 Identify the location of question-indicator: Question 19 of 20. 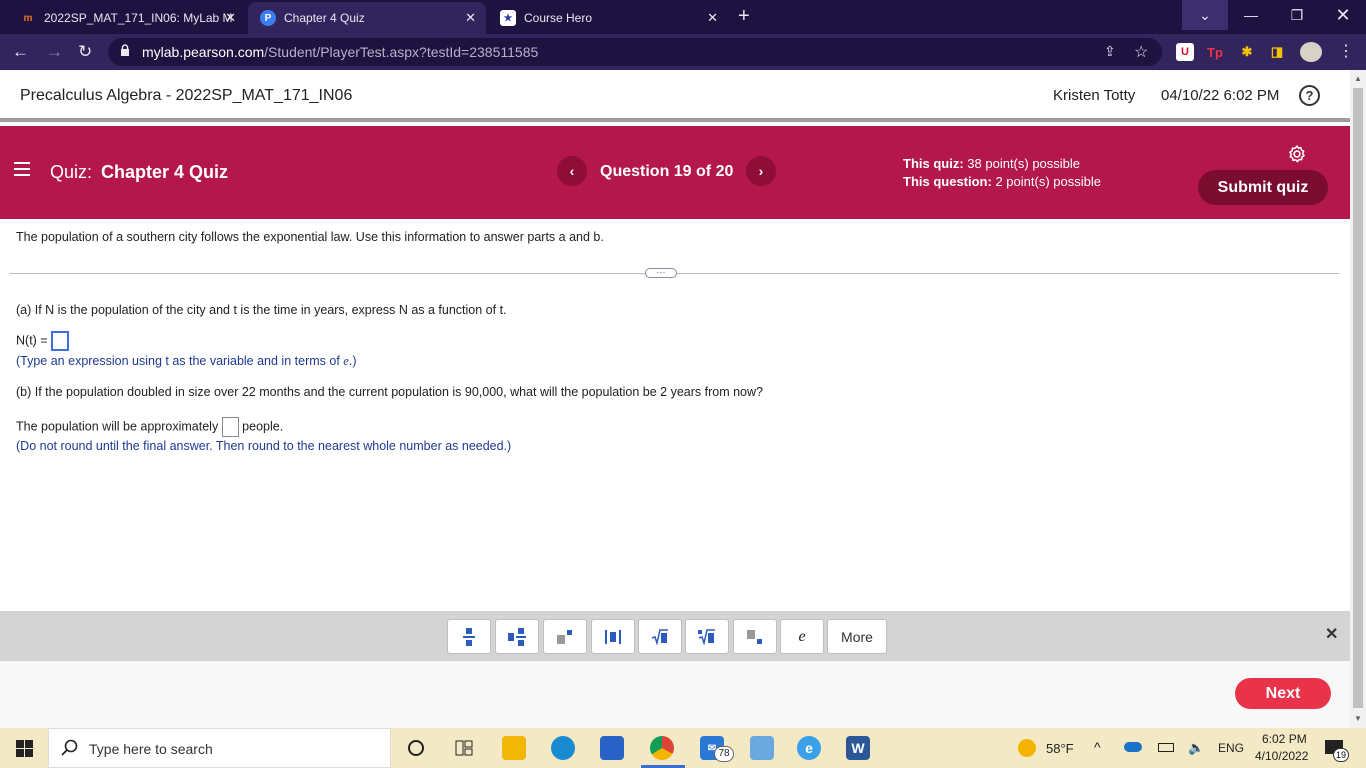
(666, 172).